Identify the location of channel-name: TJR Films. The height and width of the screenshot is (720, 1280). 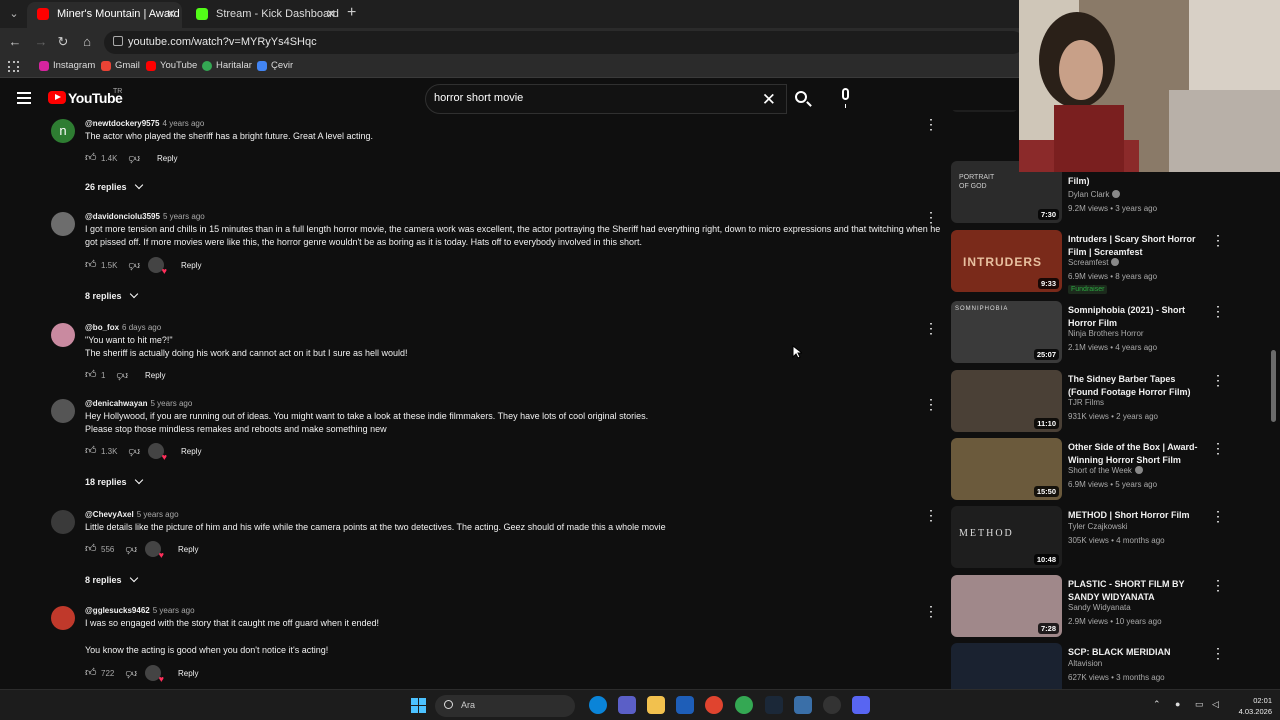
(1086, 402).